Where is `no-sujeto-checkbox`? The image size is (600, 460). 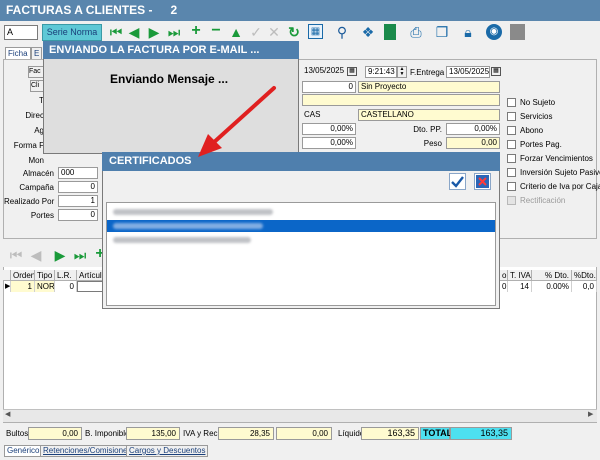
no-sujeto-checkbox is located at coordinates (511, 102).